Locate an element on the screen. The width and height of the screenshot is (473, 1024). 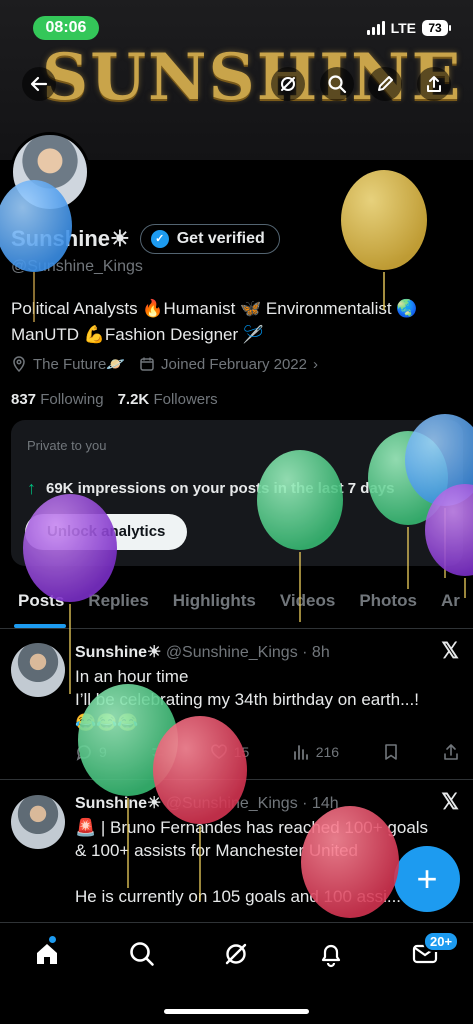
battery-icon: 73 is located at coordinates (436, 28).